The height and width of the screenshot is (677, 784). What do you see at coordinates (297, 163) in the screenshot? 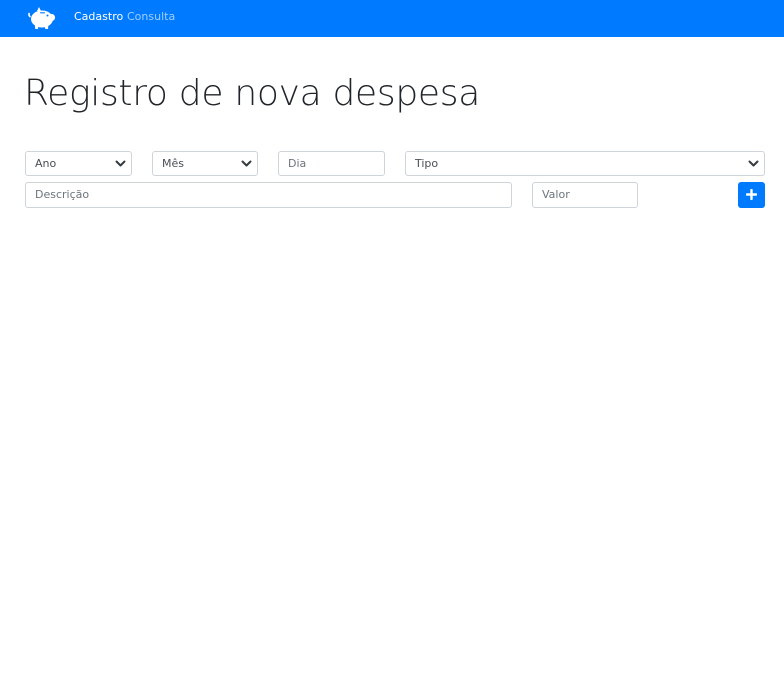
I see `dia-input-placeholder: Dia` at bounding box center [297, 163].